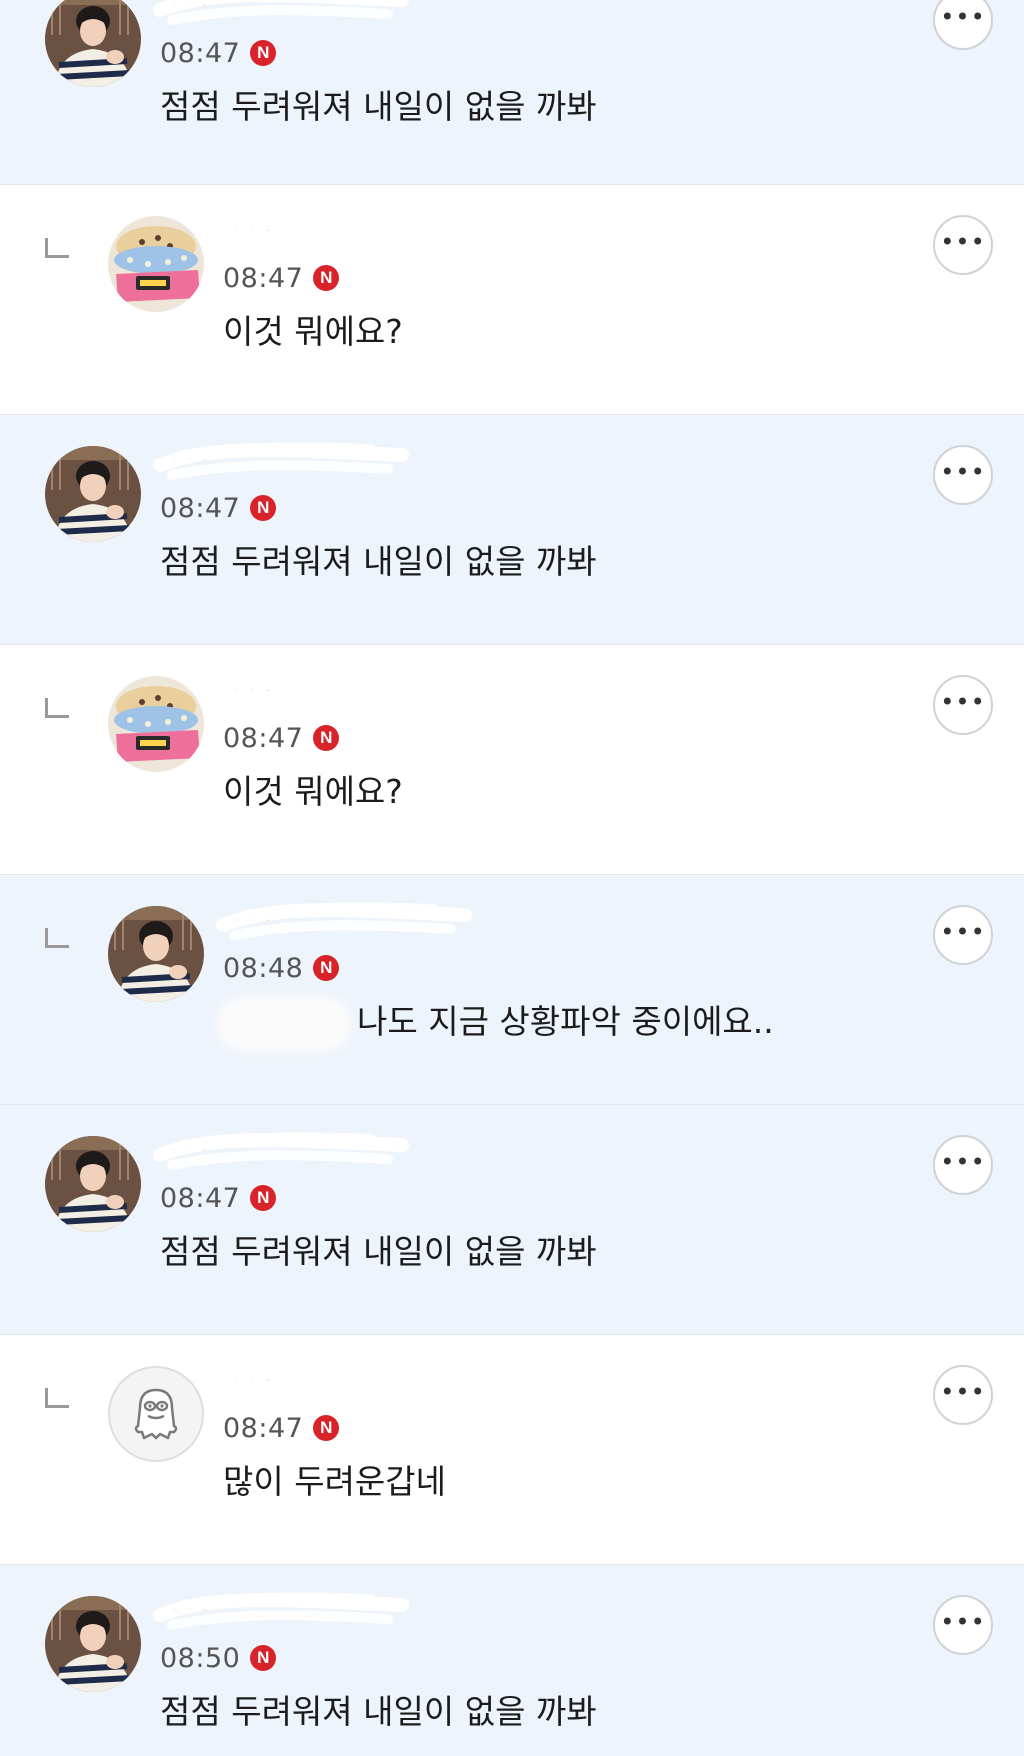 This screenshot has width=1024, height=1756. What do you see at coordinates (200, 1658) in the screenshot?
I see `timestamp: 08:50` at bounding box center [200, 1658].